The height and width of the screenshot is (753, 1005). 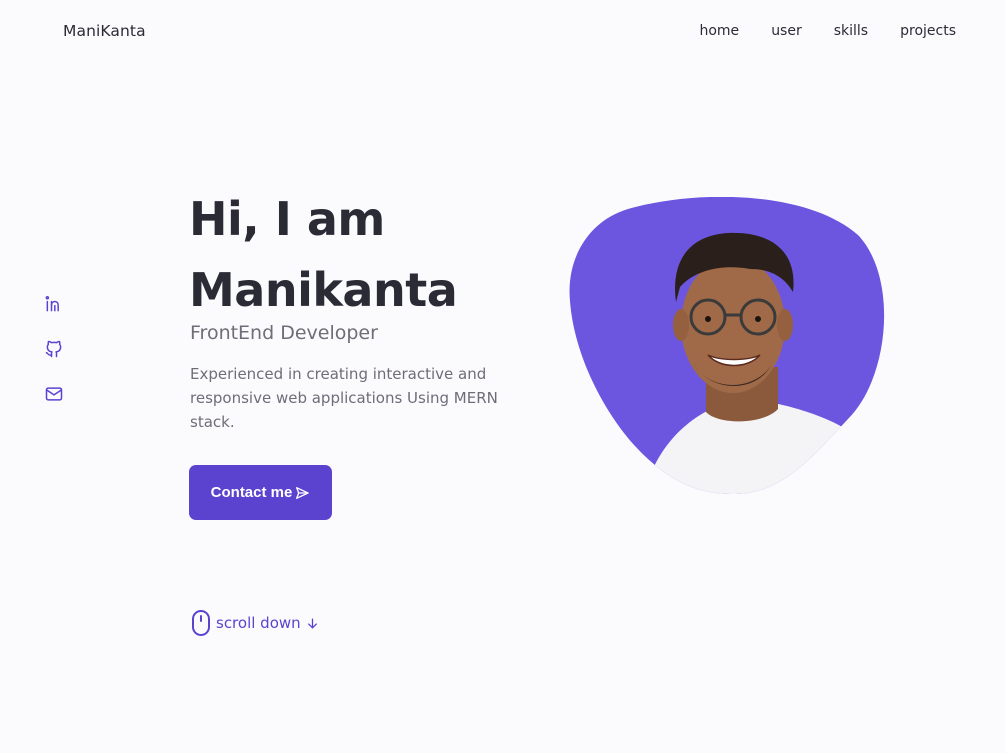 What do you see at coordinates (312, 623) in the screenshot?
I see `arrow-down-icon` at bounding box center [312, 623].